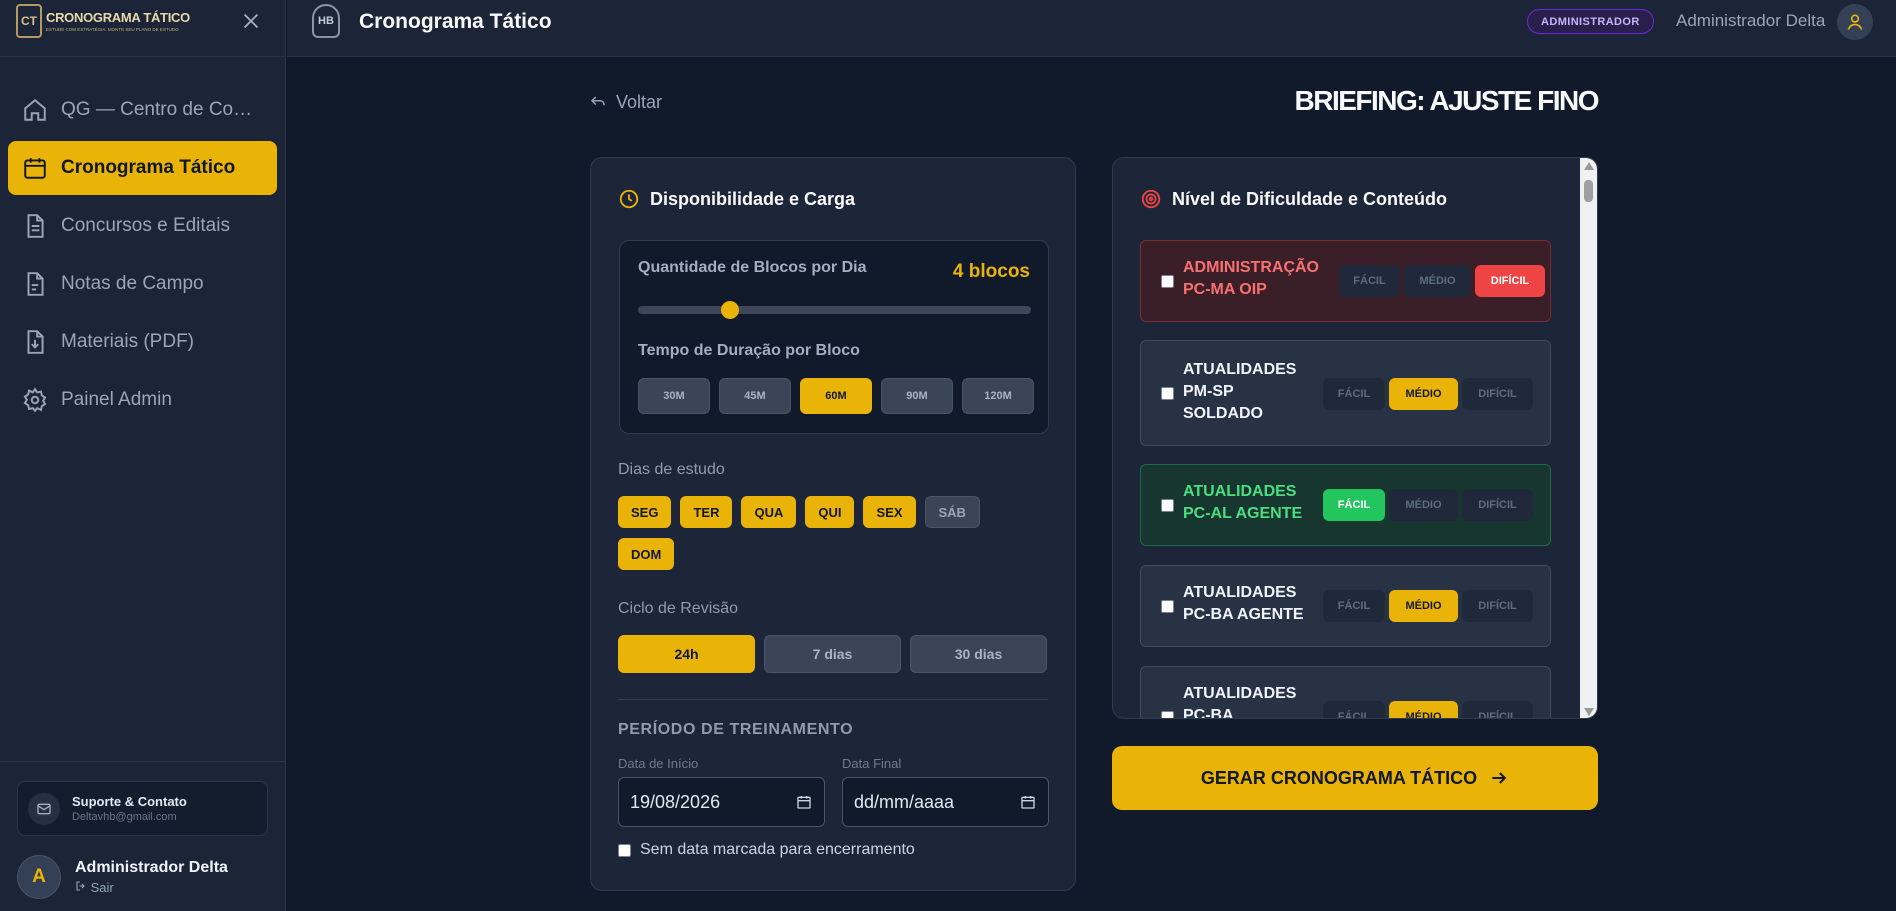 The image size is (1896, 911). I want to click on arrow-right-icon, so click(1499, 778).